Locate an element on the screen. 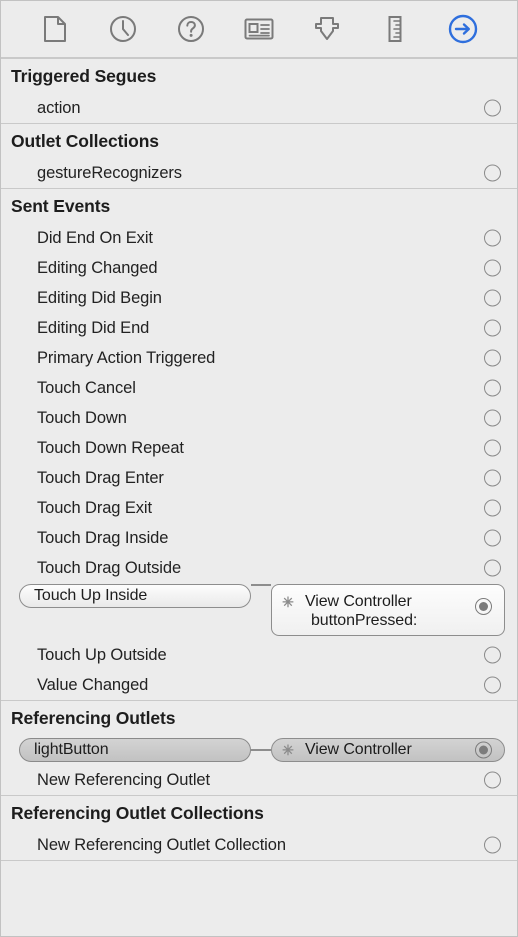 Image resolution: width=518 pixels, height=937 pixels. row-label: Editing Did Begin is located at coordinates (99, 297).